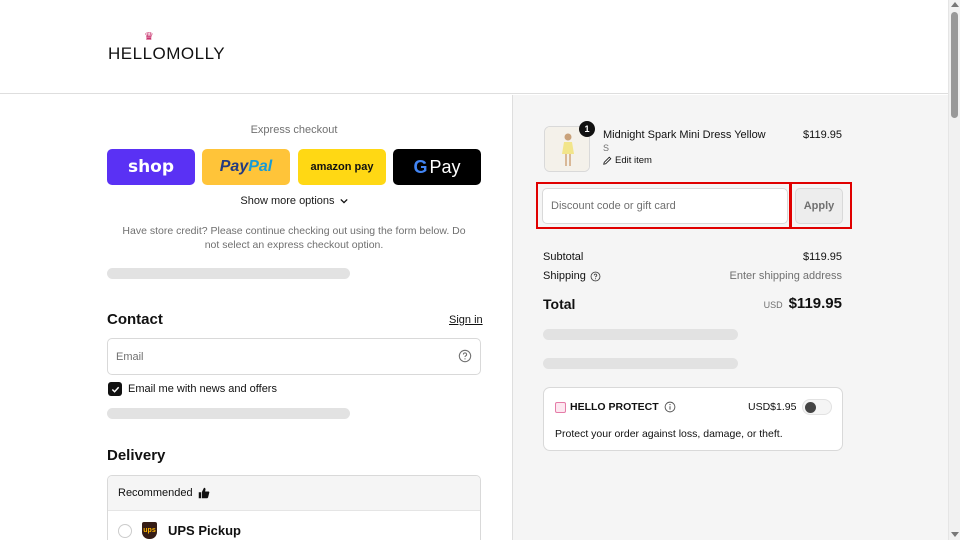  I want to click on protect-toggle, so click(817, 407).